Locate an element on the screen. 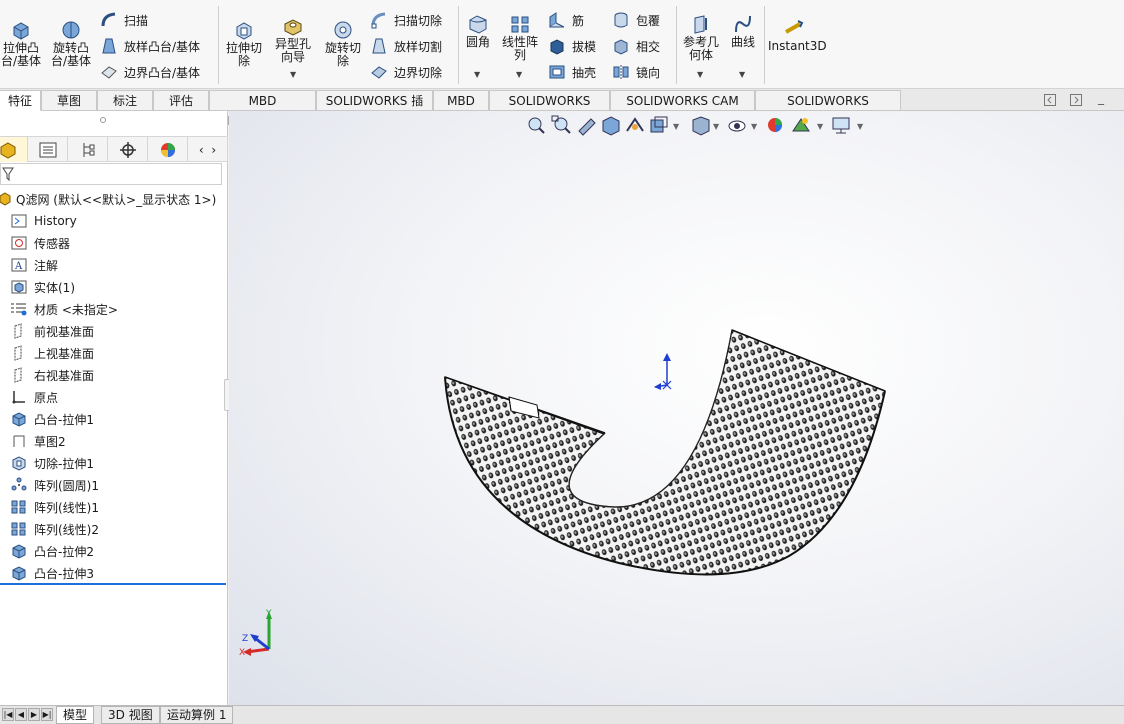  draft-button: 拔模 is located at coordinates (572, 46).